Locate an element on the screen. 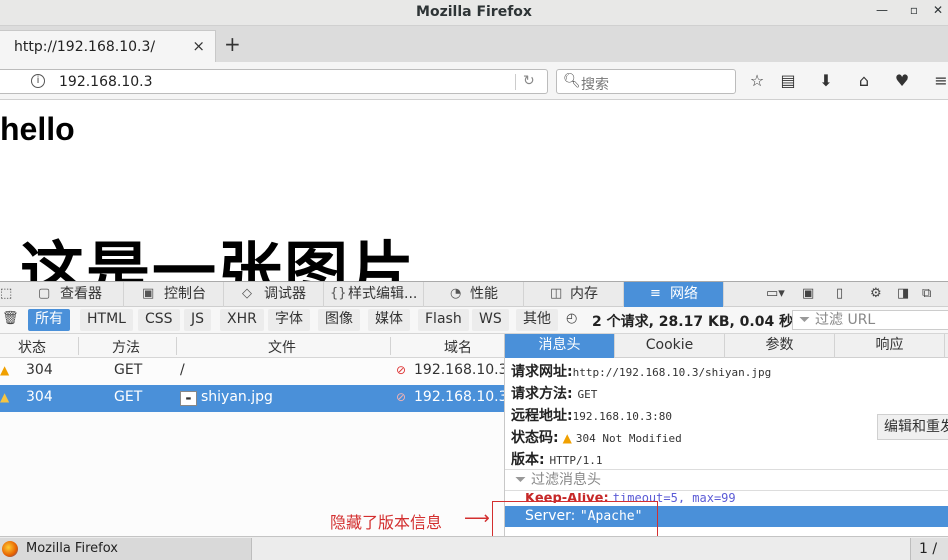 The height and width of the screenshot is (560, 948). maximize-button: ▫ is located at coordinates (914, 12).